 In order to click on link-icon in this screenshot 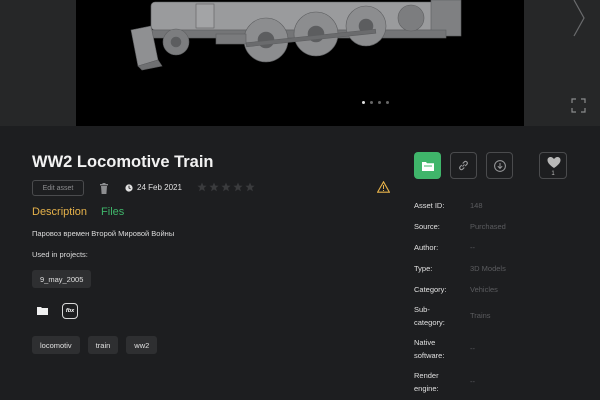, I will do `click(463, 165)`.